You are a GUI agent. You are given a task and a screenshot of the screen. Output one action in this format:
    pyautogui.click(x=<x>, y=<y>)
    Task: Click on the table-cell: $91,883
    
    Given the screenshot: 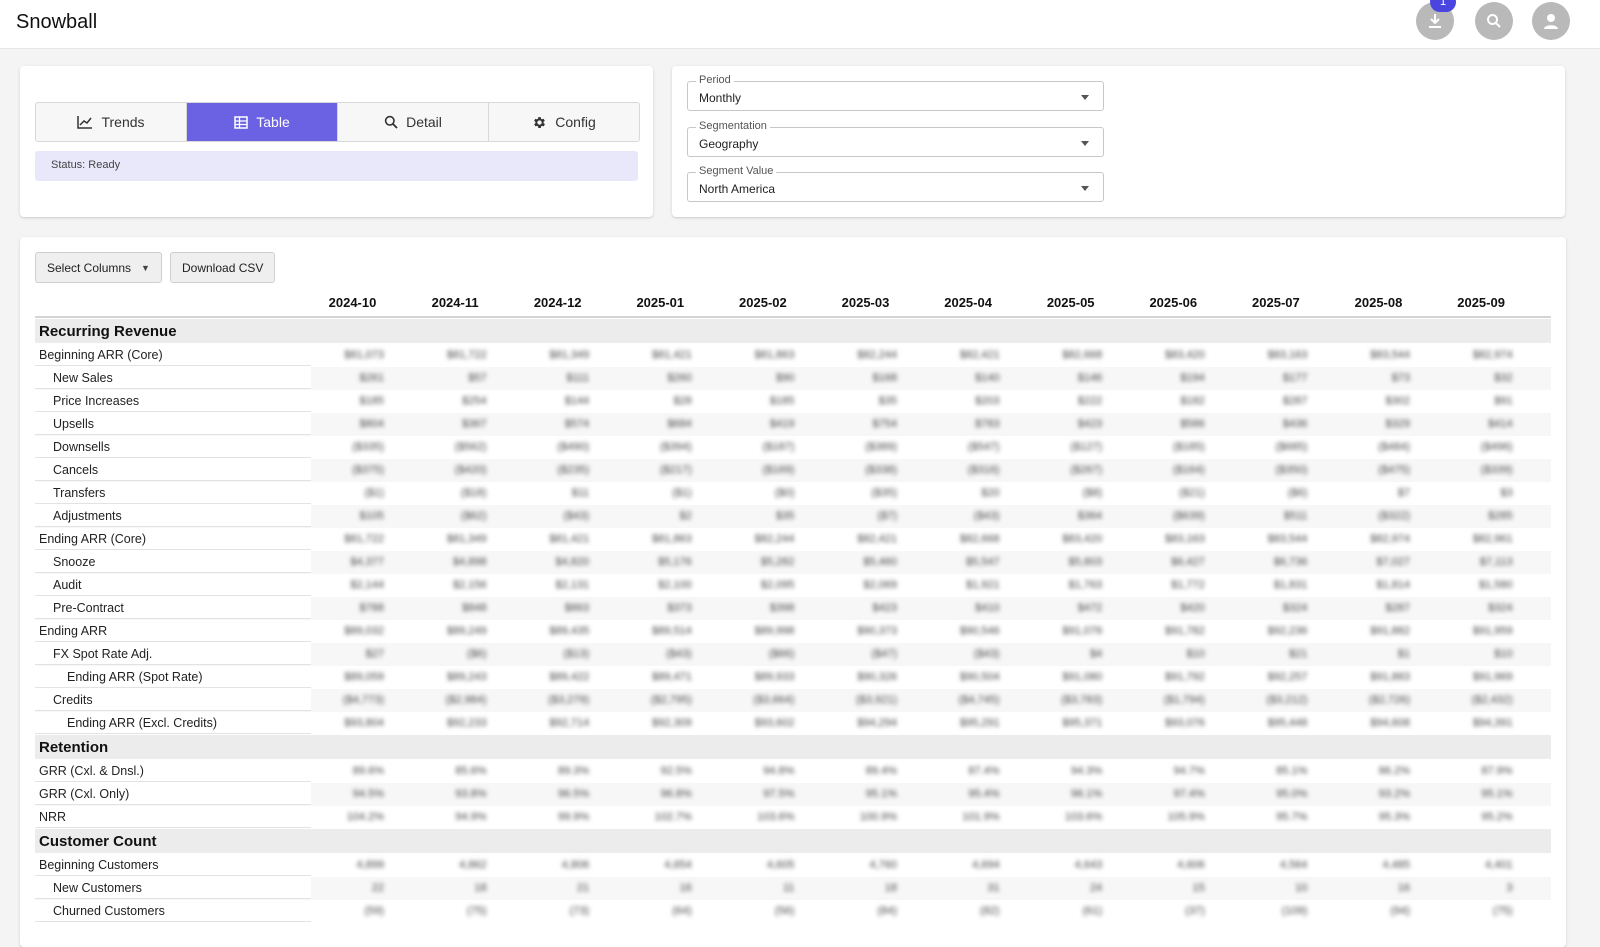 What is the action you would take?
    pyautogui.click(x=1390, y=677)
    